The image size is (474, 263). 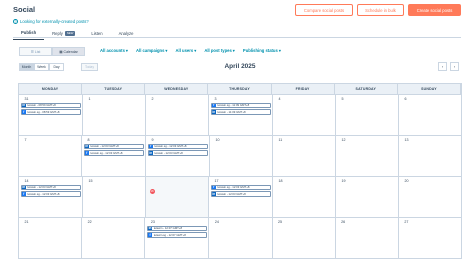 I want to click on calendar-day-cell: 2, so click(x=177, y=115).